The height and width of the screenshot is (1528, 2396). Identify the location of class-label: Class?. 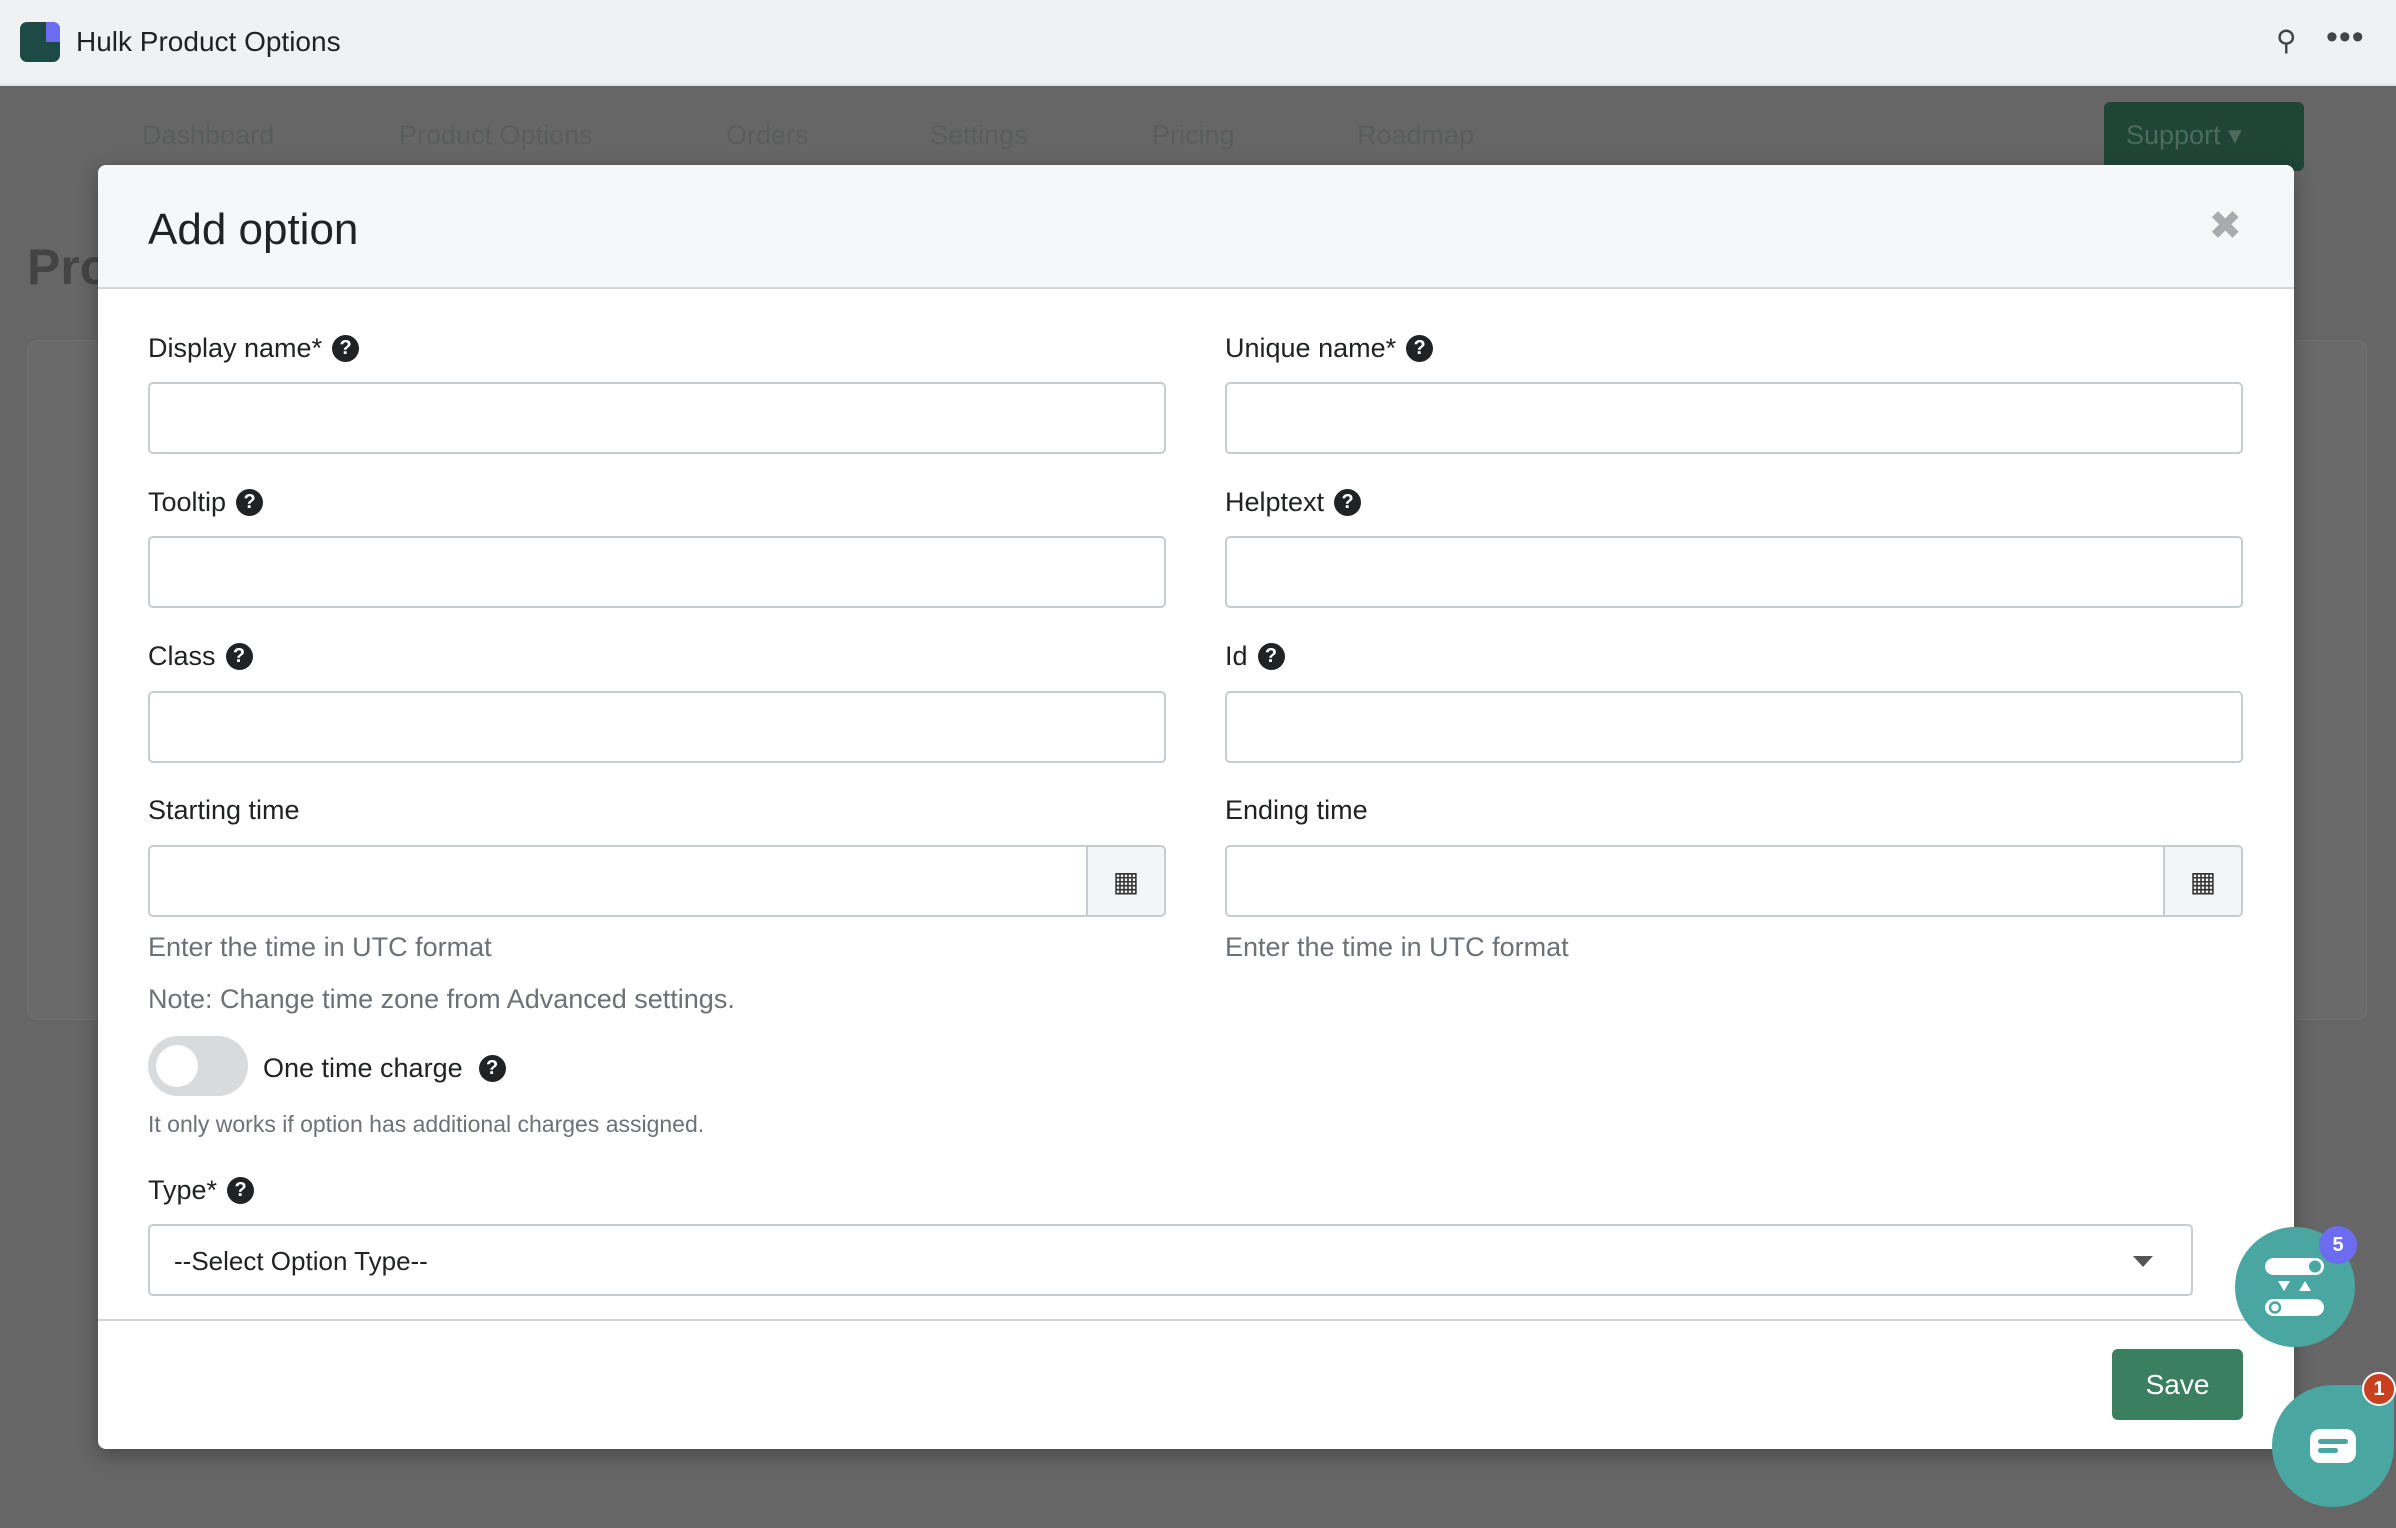
(200, 656).